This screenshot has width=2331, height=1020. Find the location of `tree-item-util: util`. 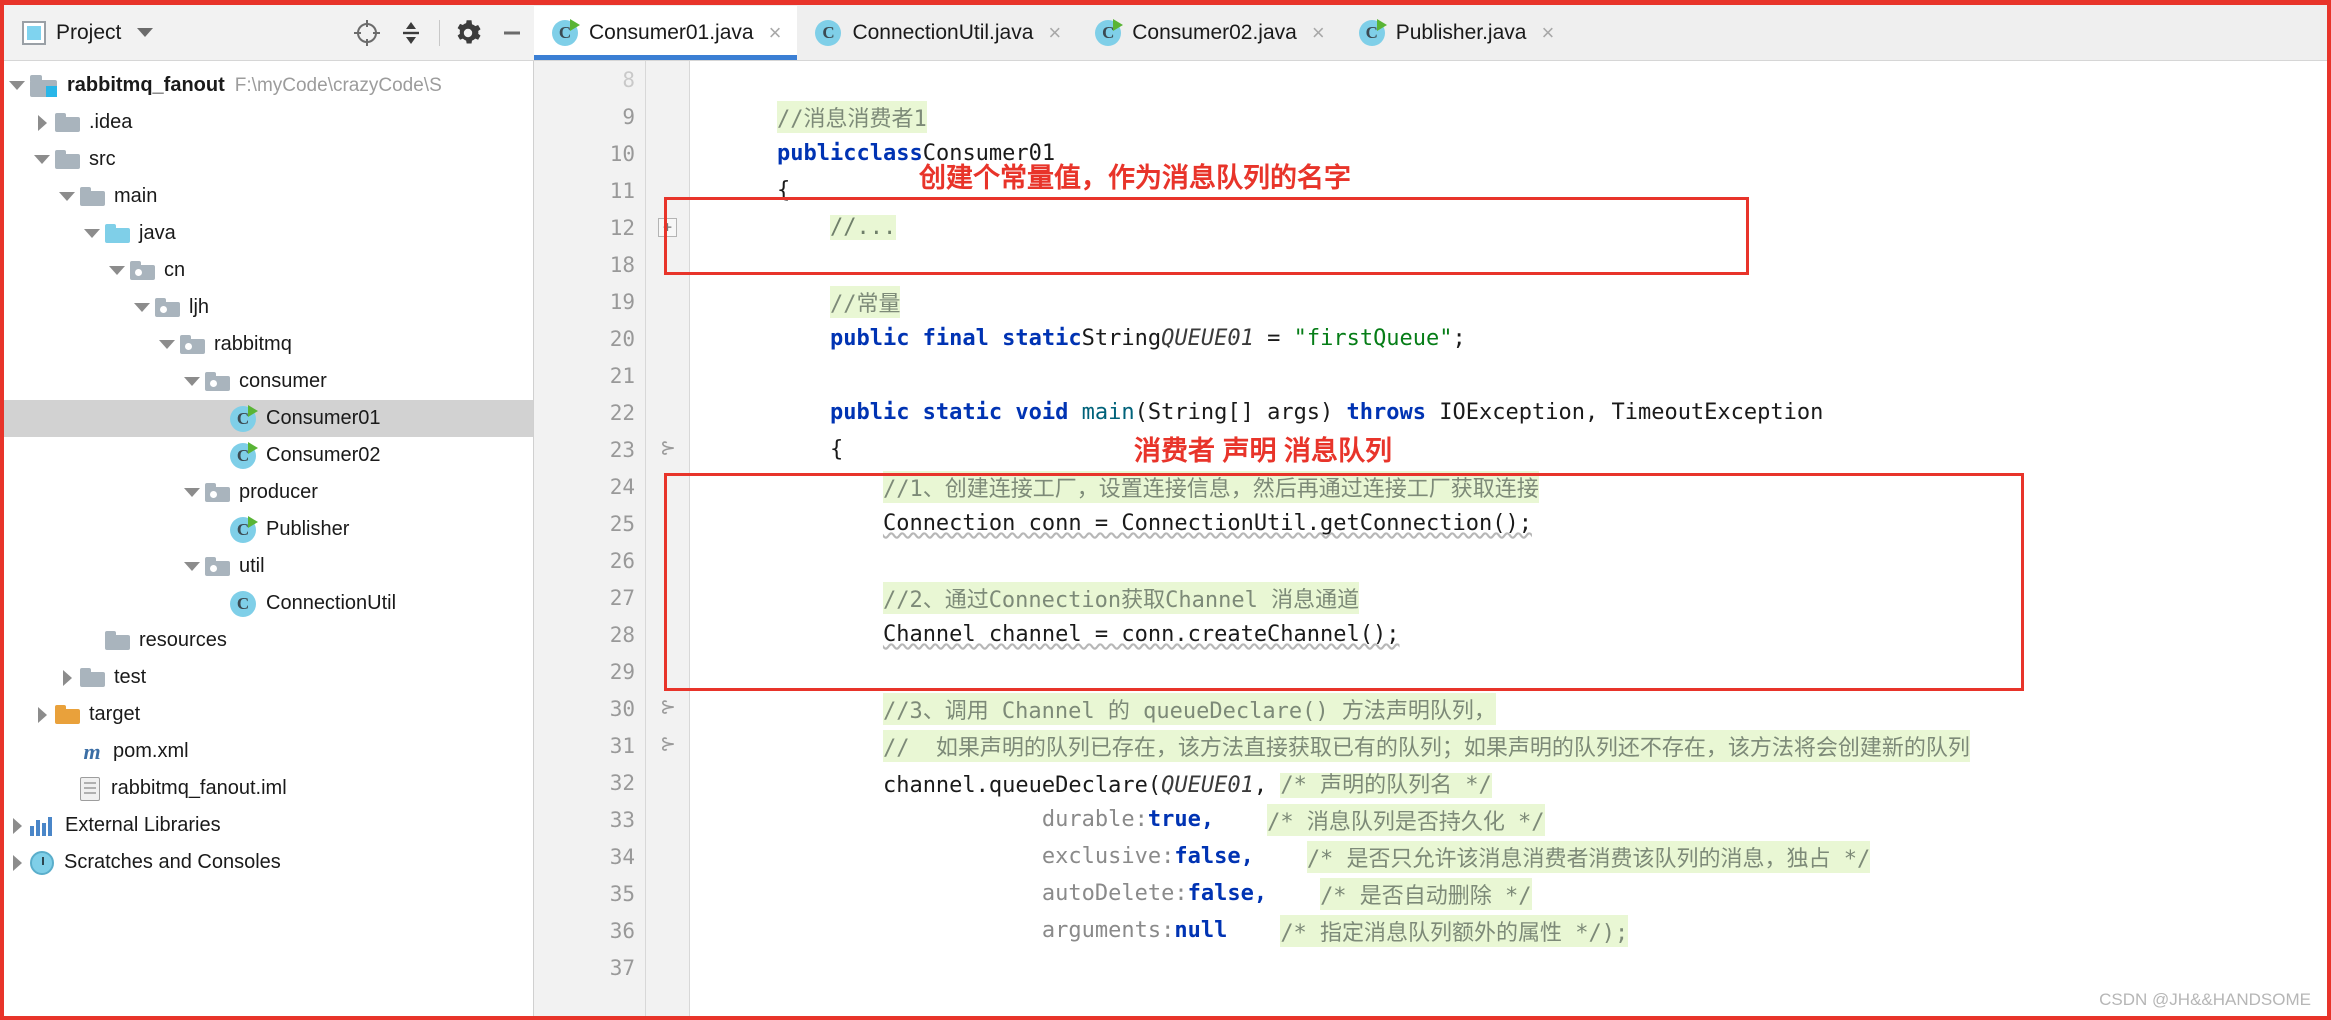

tree-item-util: util is located at coordinates (268, 566).